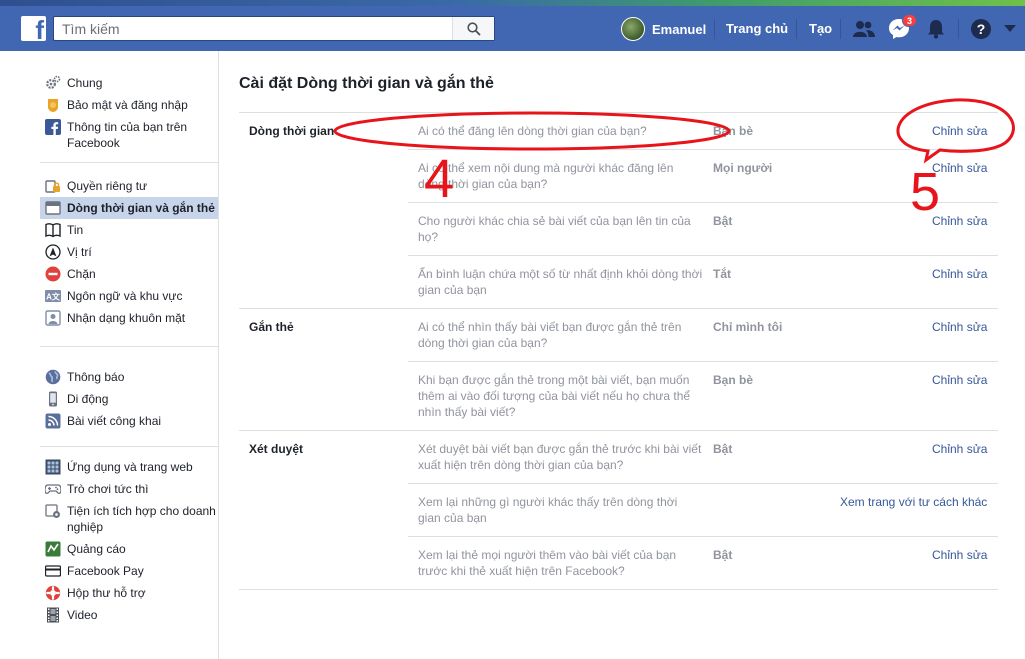 The width and height of the screenshot is (1025, 659). I want to click on sidebar-item-notifications: Thông báo, so click(129, 377).